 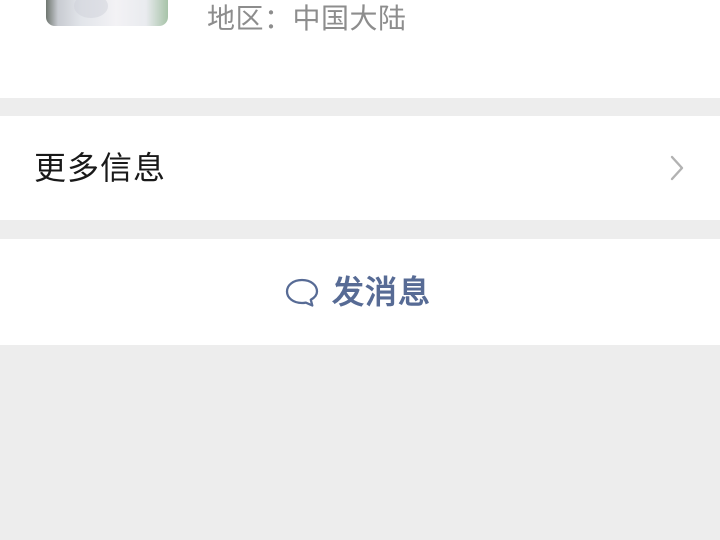 What do you see at coordinates (307, 18) in the screenshot?
I see `region-text: 地区：中国大陆` at bounding box center [307, 18].